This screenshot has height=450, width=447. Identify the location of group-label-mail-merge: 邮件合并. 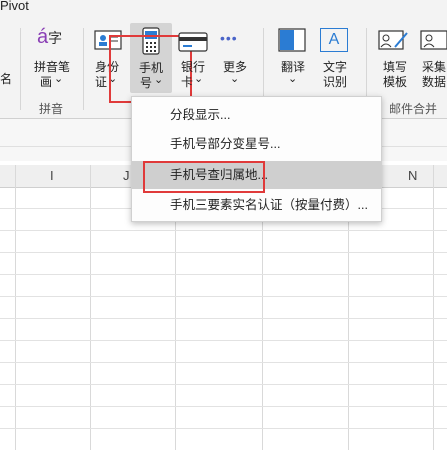
(413, 109).